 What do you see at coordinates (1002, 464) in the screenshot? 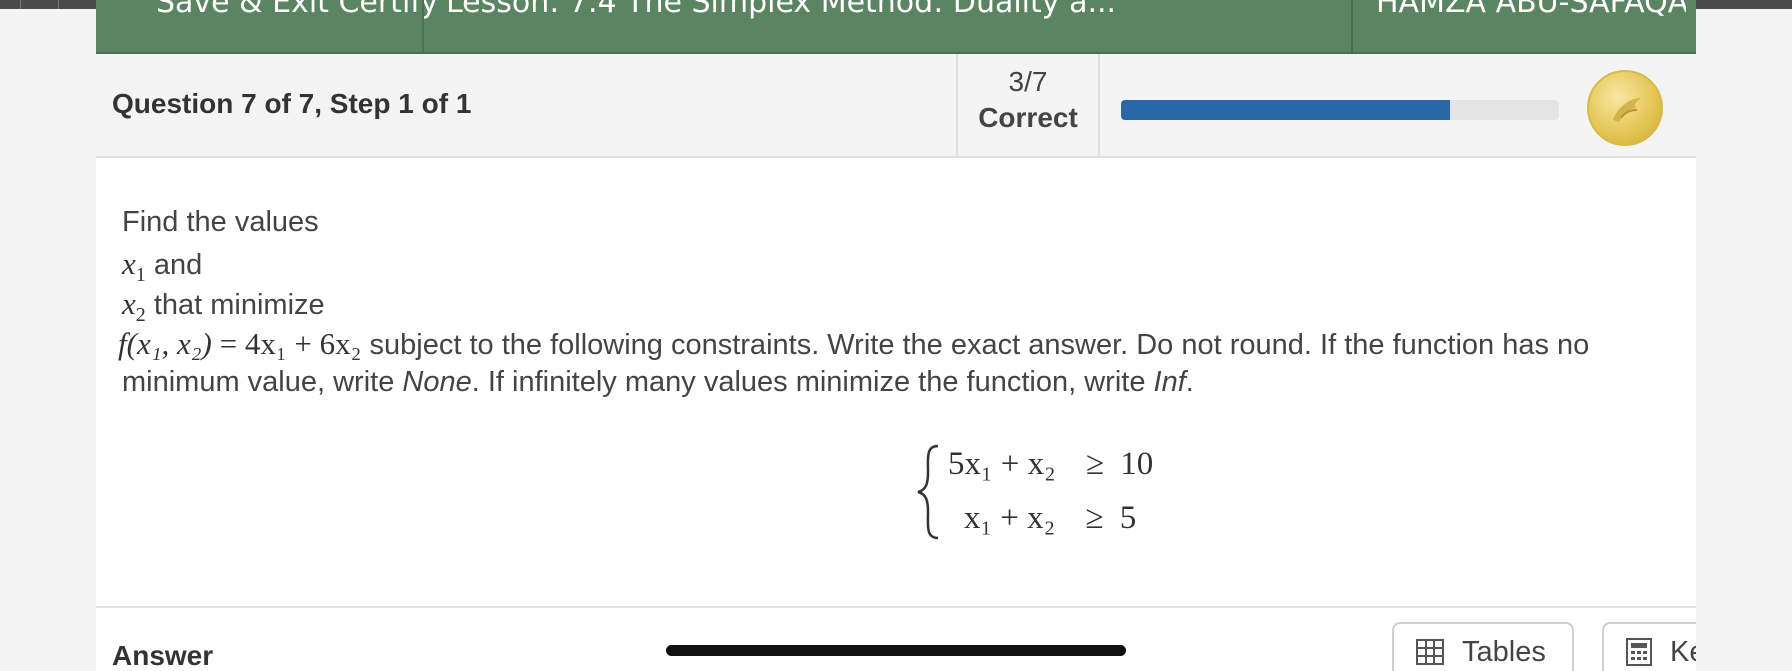
I see `constraint-lhs: 5x₁ + x₂` at bounding box center [1002, 464].